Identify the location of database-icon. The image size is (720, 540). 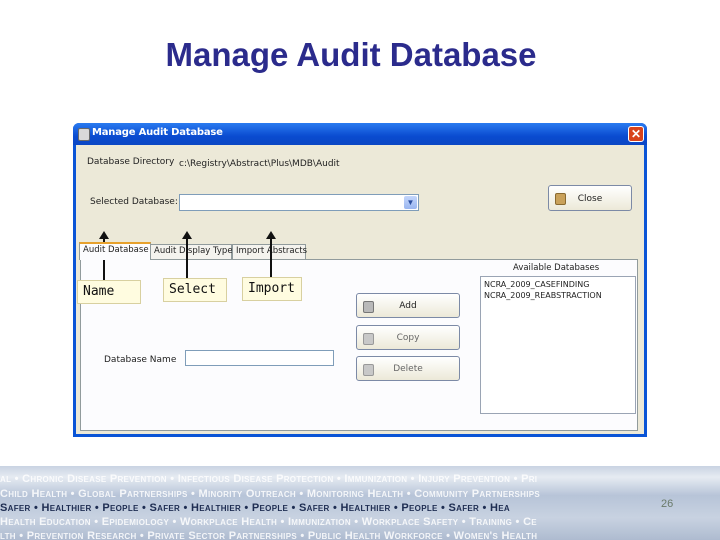
(84, 134).